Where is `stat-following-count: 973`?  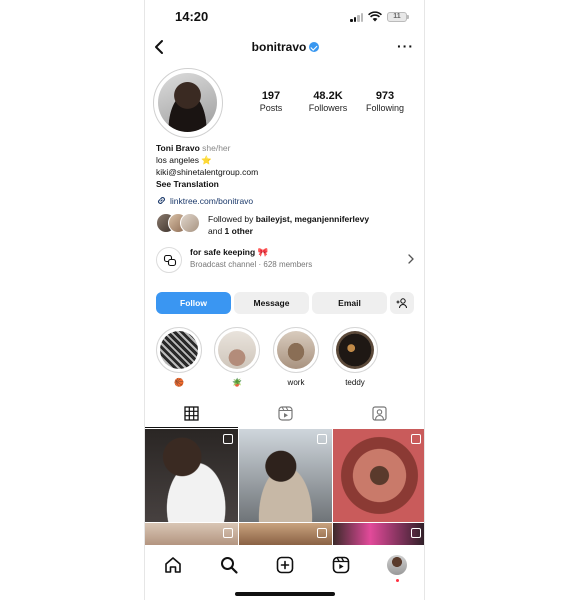
stat-following-count: 973 is located at coordinates (385, 96).